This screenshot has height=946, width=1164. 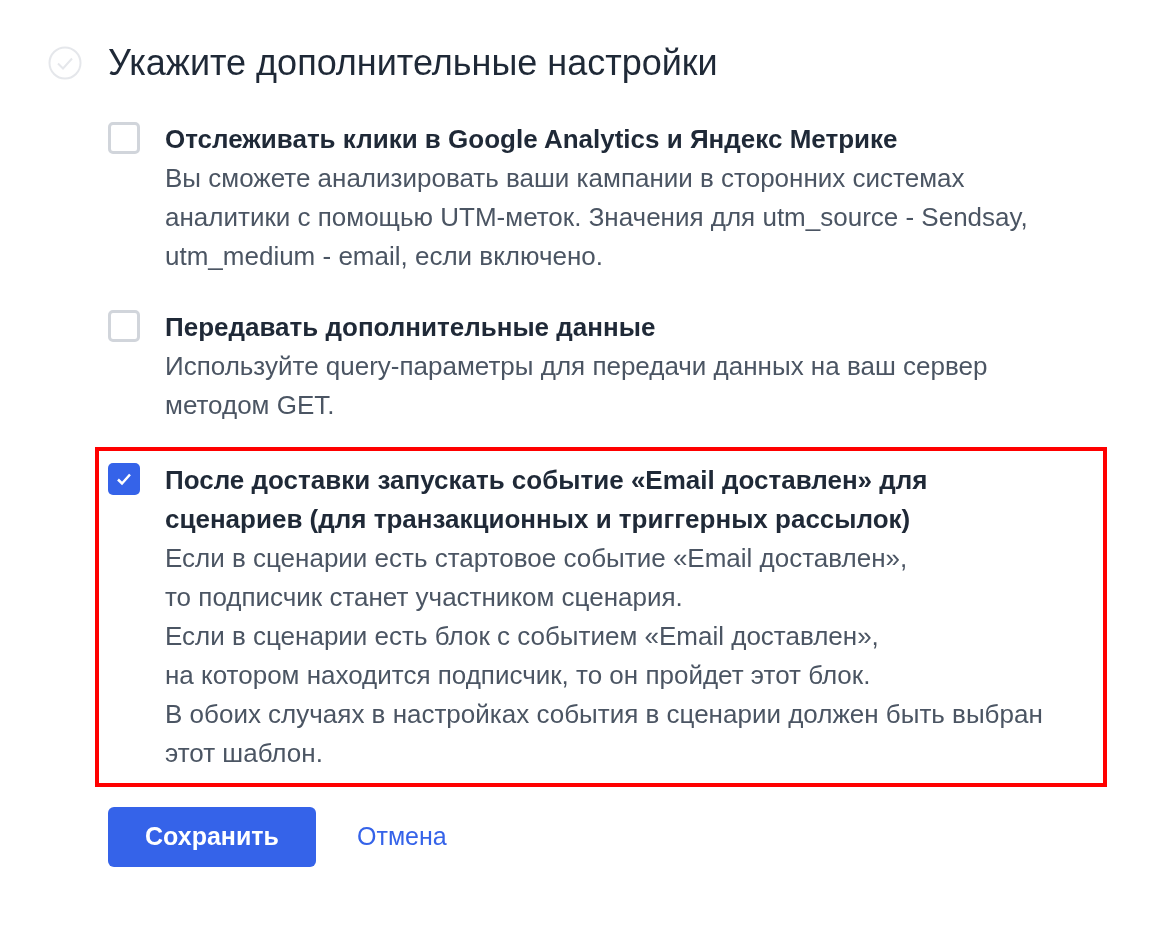 I want to click on section-title: Укажите дополнительные настройки, so click(x=413, y=63).